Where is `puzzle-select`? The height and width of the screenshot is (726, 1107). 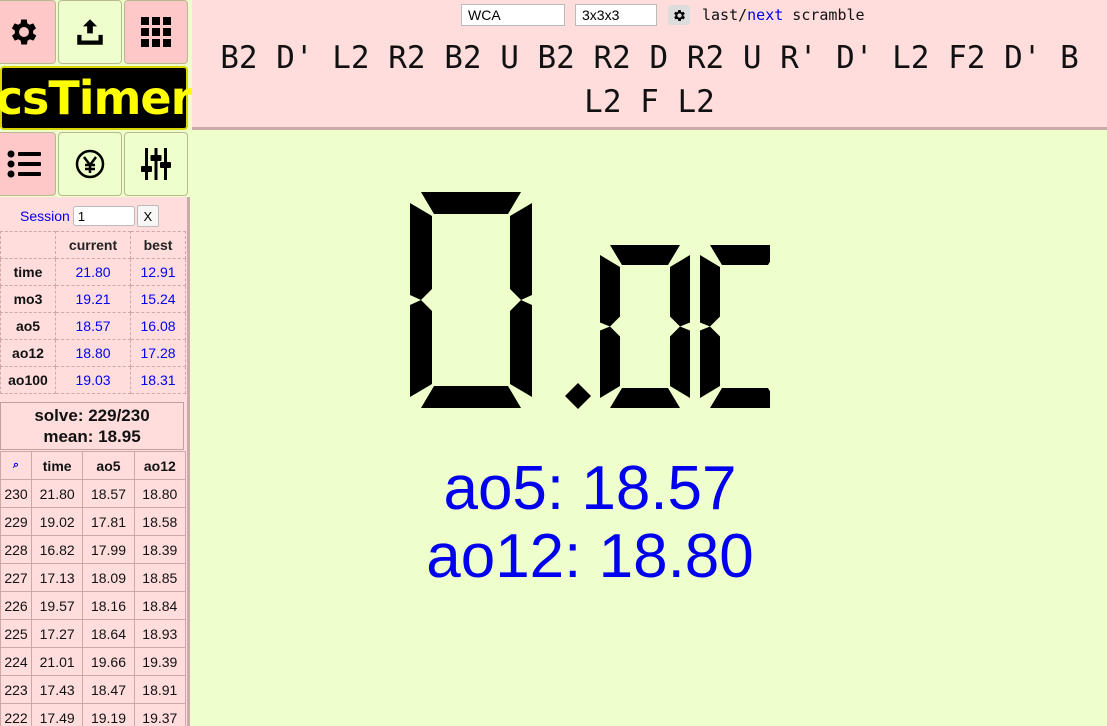
puzzle-select is located at coordinates (616, 15).